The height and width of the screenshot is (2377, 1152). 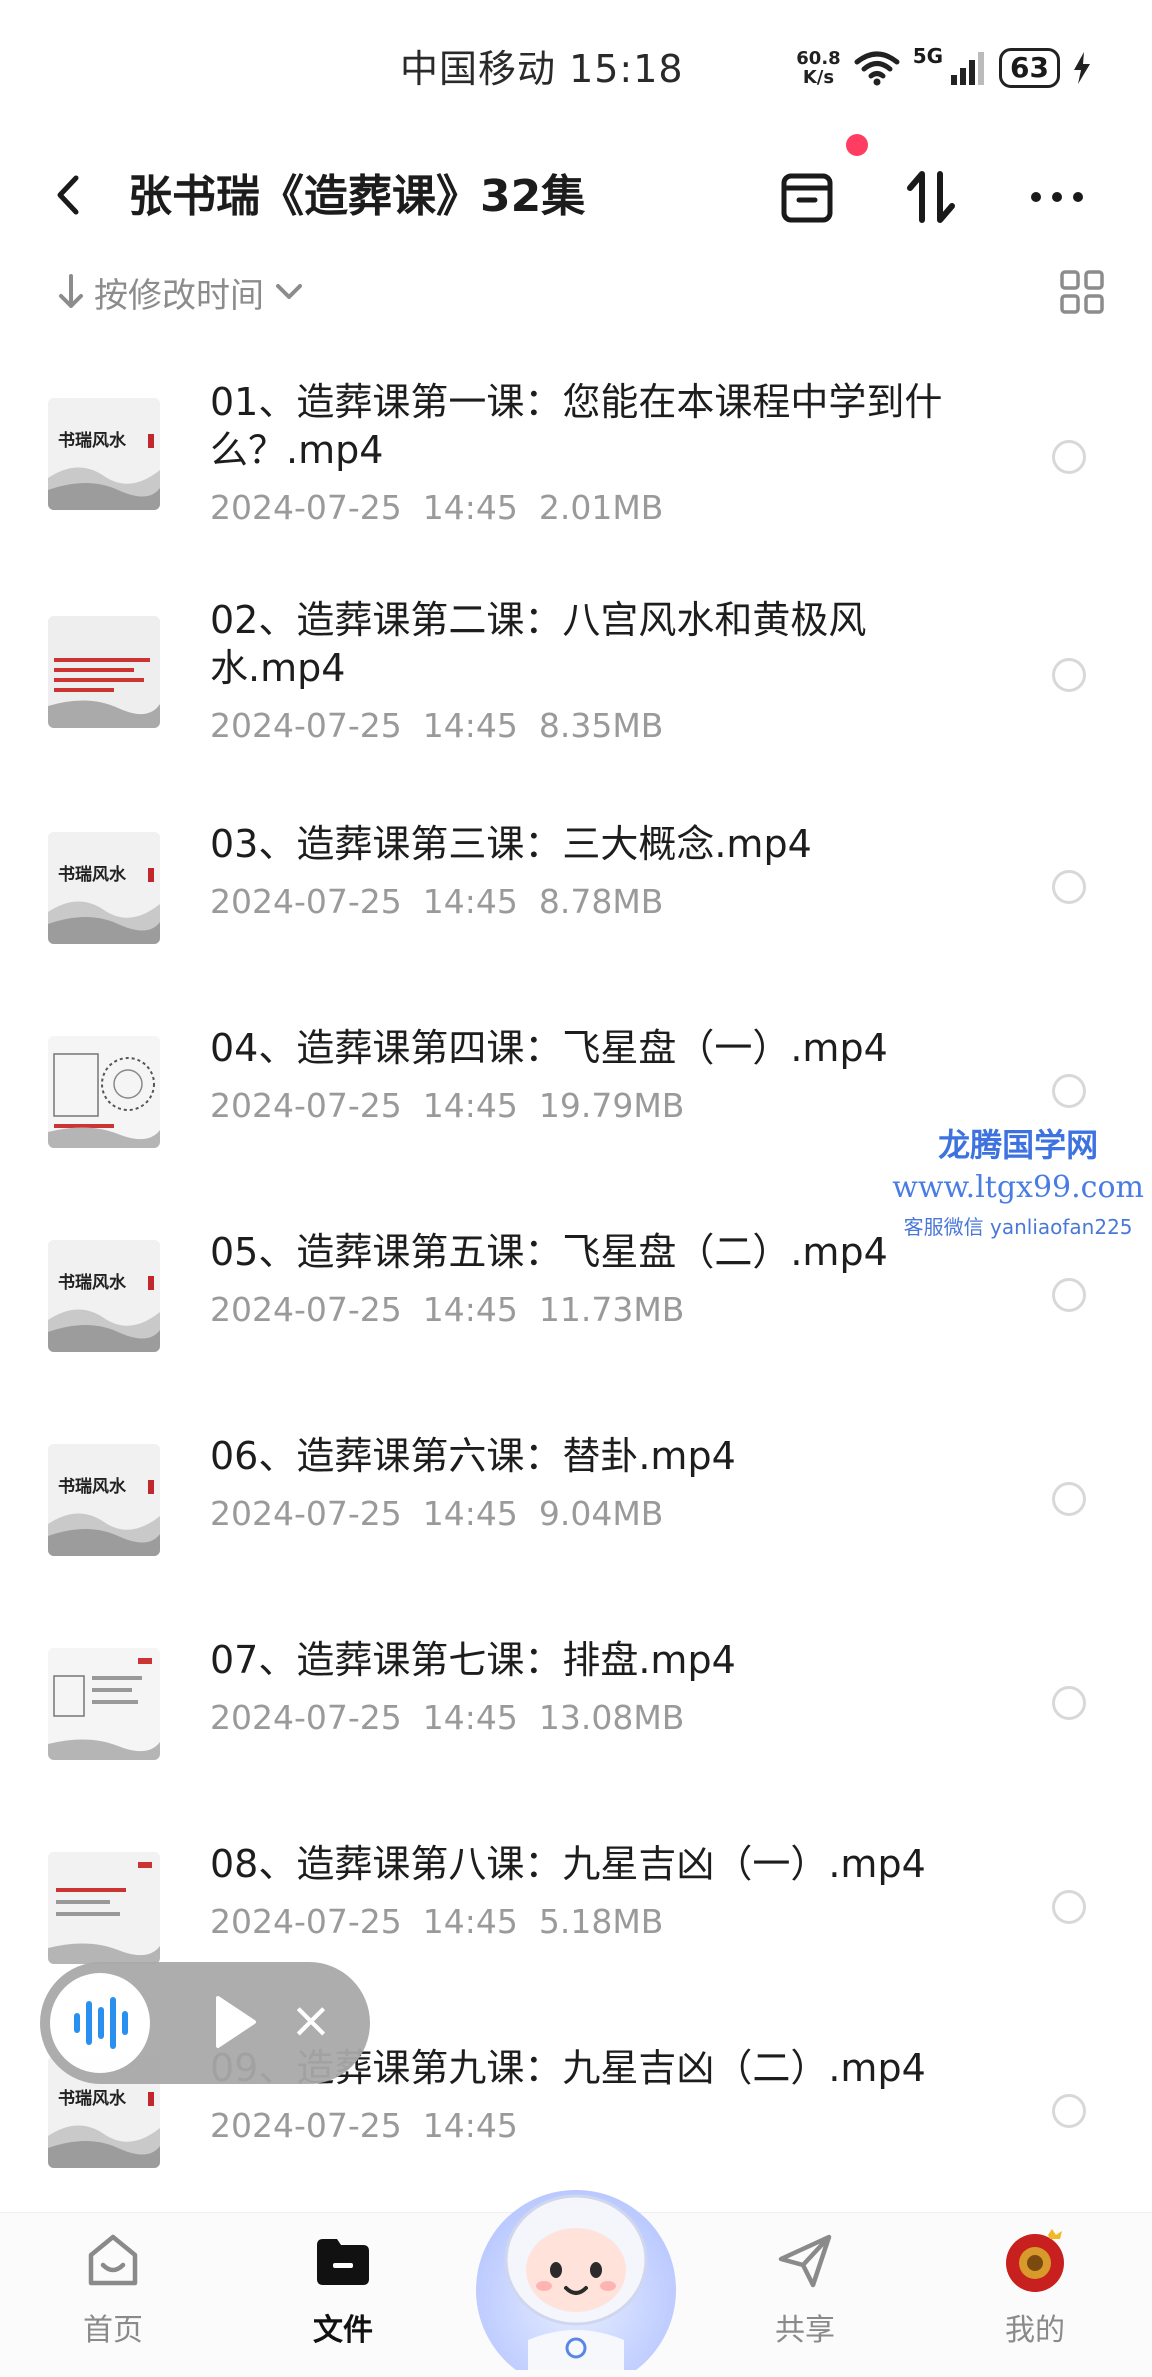 I want to click on tab-mine: 我的, so click(x=1035, y=2289).